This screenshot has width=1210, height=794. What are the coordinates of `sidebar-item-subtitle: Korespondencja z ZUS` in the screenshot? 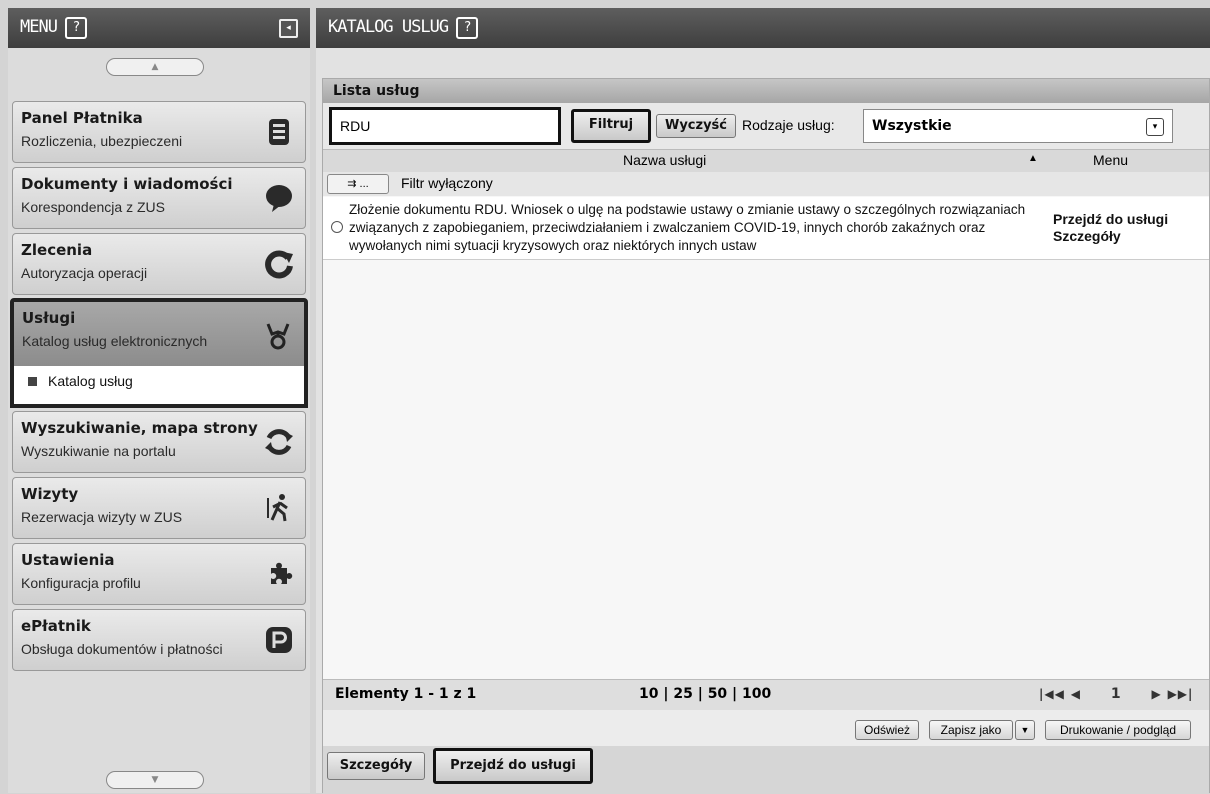 It's located at (93, 207).